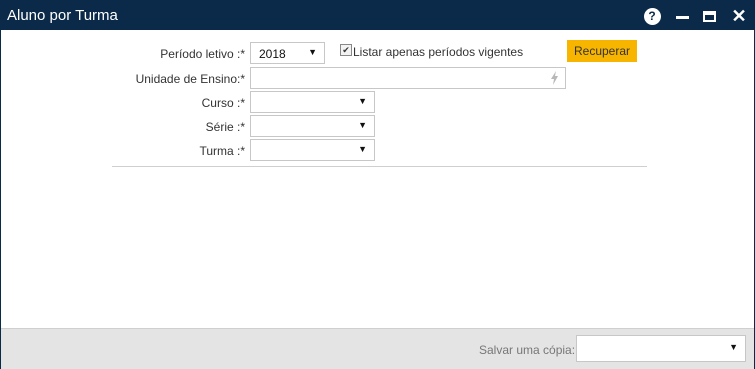 The width and height of the screenshot is (755, 369). Describe the element at coordinates (346, 50) in the screenshot. I see `listar-checkbox: ✔` at that location.